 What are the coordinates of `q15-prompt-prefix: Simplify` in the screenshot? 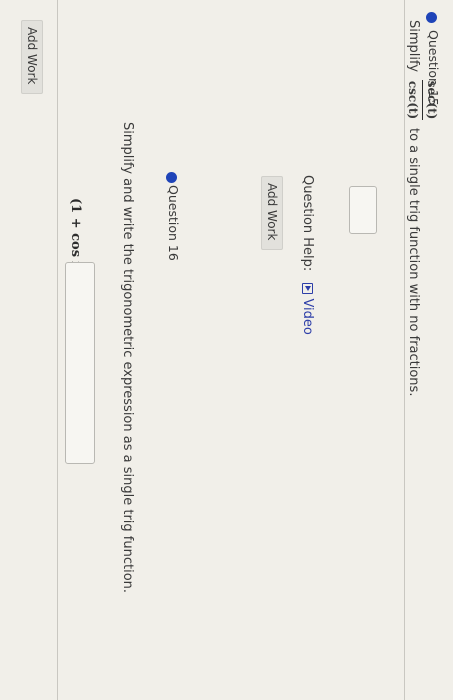 It's located at (413, 46).